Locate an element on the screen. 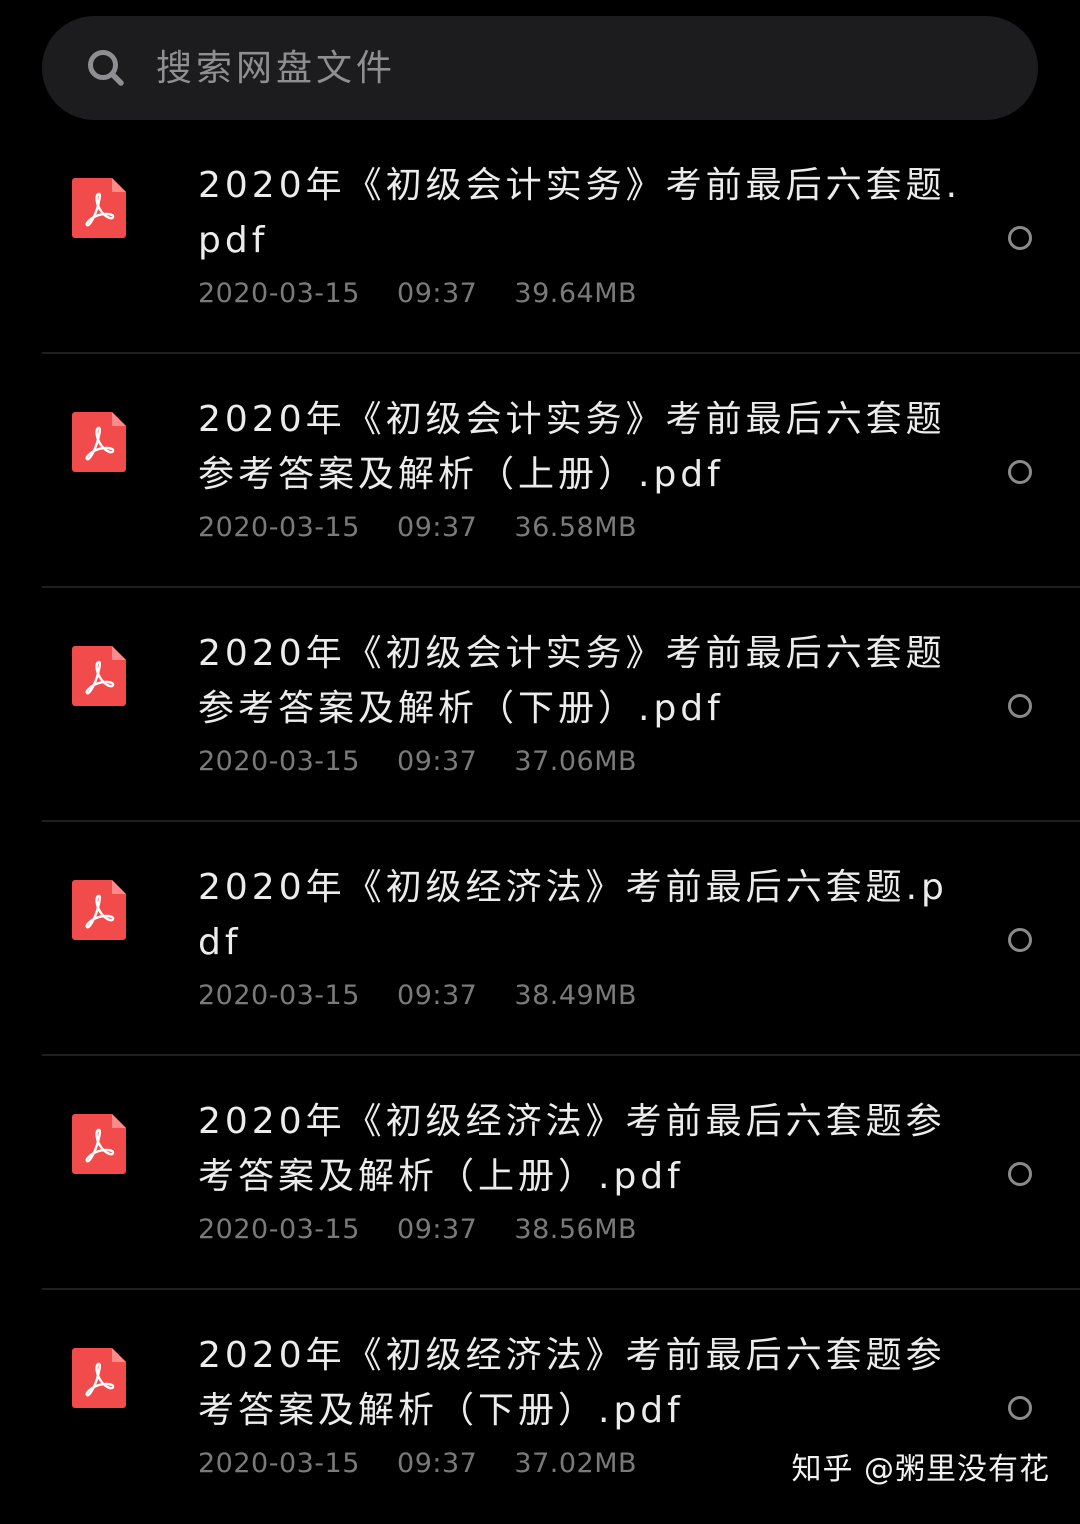 The width and height of the screenshot is (1080, 1524). file-size: 39.64MB is located at coordinates (576, 293).